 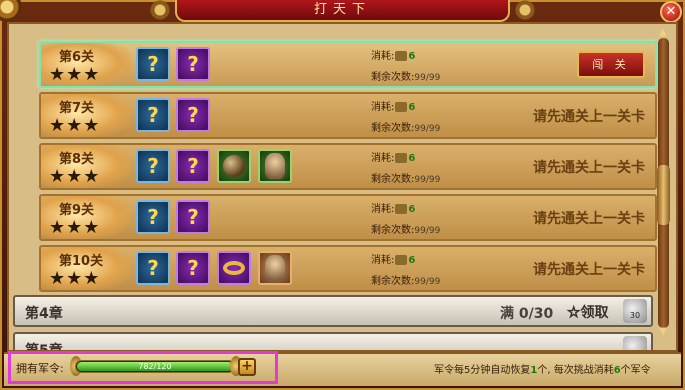 I want to click on tokens-progress-bar: 782/120, so click(x=155, y=366).